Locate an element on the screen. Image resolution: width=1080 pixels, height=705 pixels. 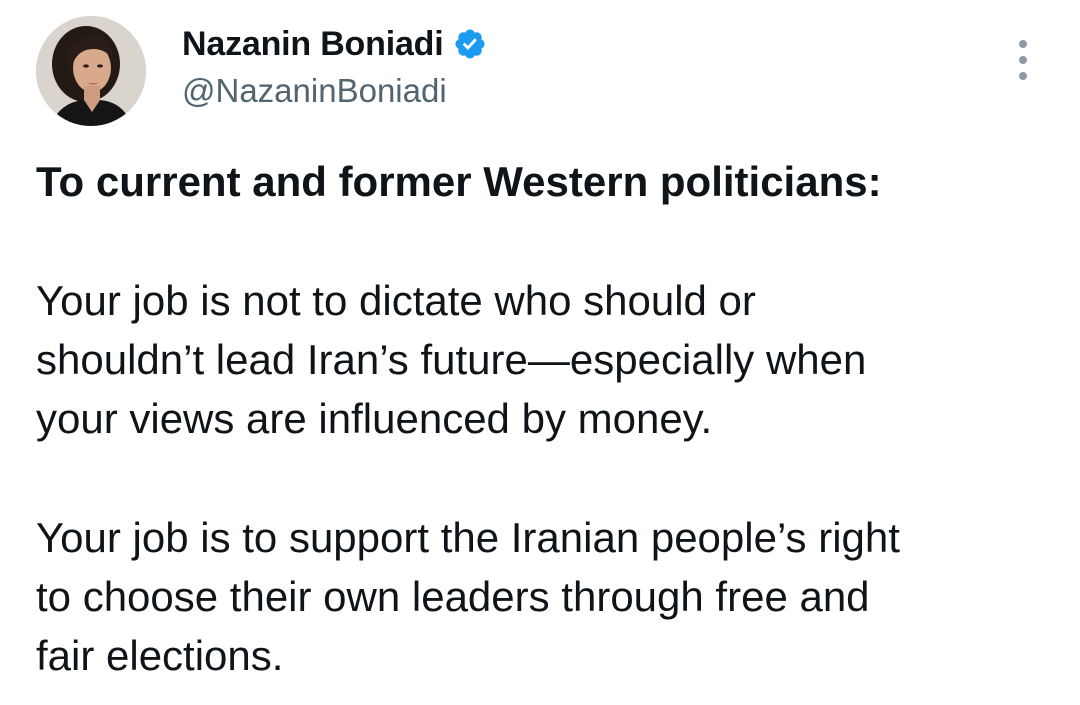
display-name: Nazanin Boniadi is located at coordinates (313, 44).